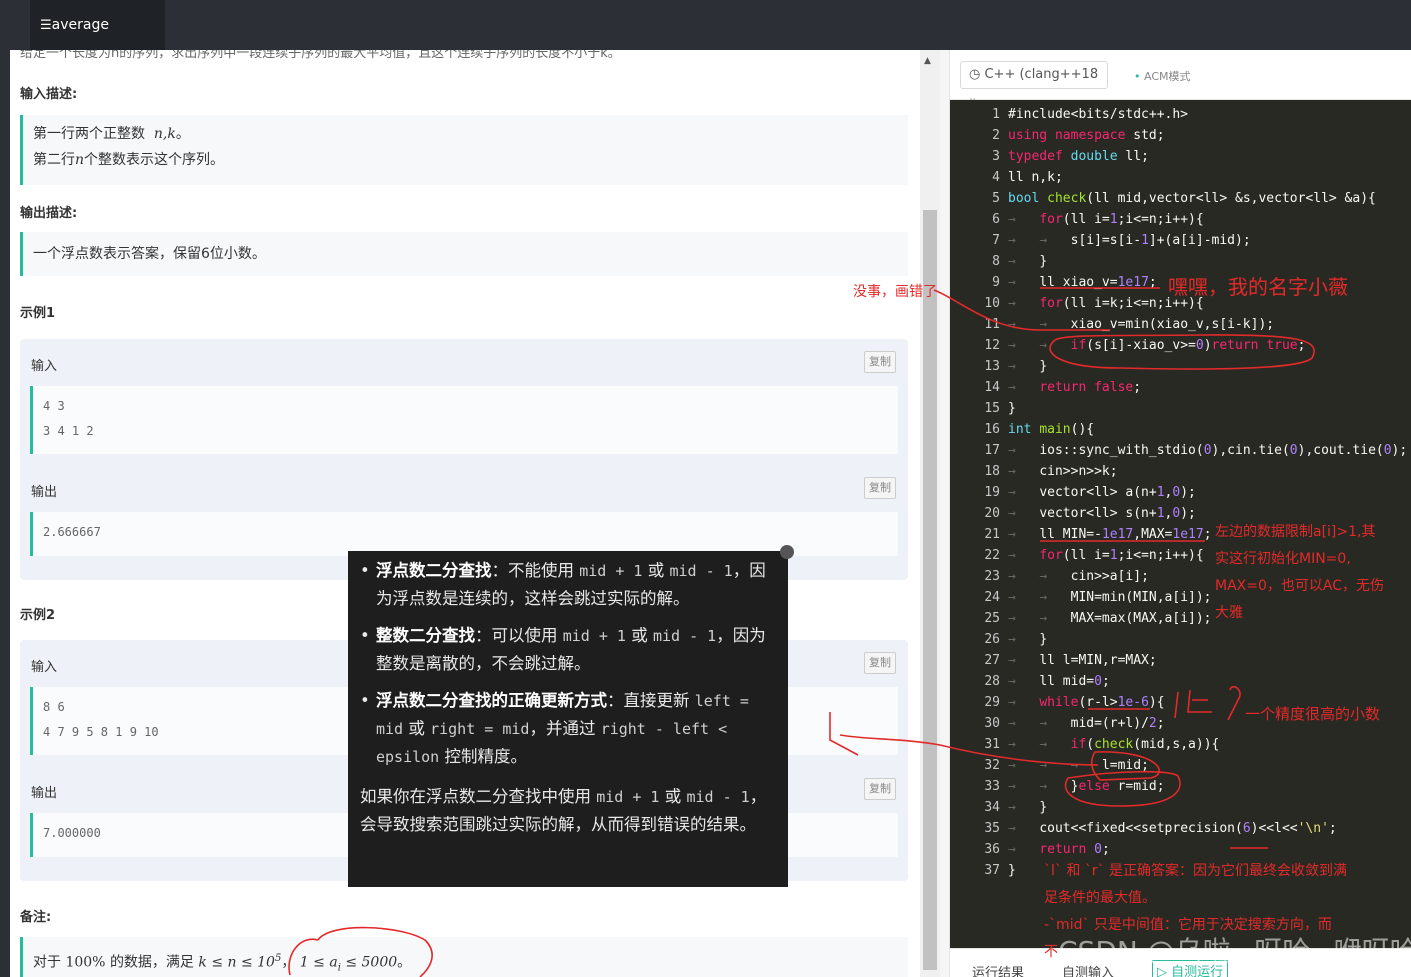  I want to click on code-line: 32 → → → l=mid;, so click(1180, 765).